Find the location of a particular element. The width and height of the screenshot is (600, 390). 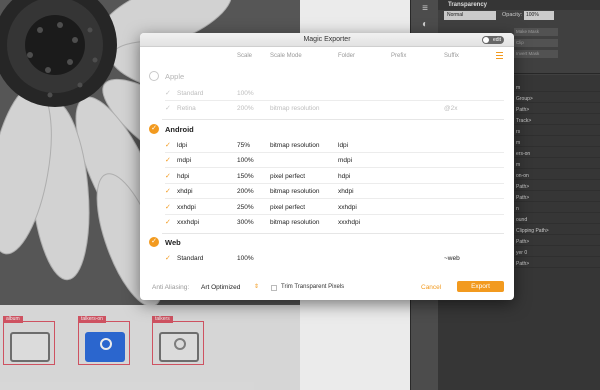

preset-row: ✓ Retina 200% bitmap resolution @2x is located at coordinates (327, 108).